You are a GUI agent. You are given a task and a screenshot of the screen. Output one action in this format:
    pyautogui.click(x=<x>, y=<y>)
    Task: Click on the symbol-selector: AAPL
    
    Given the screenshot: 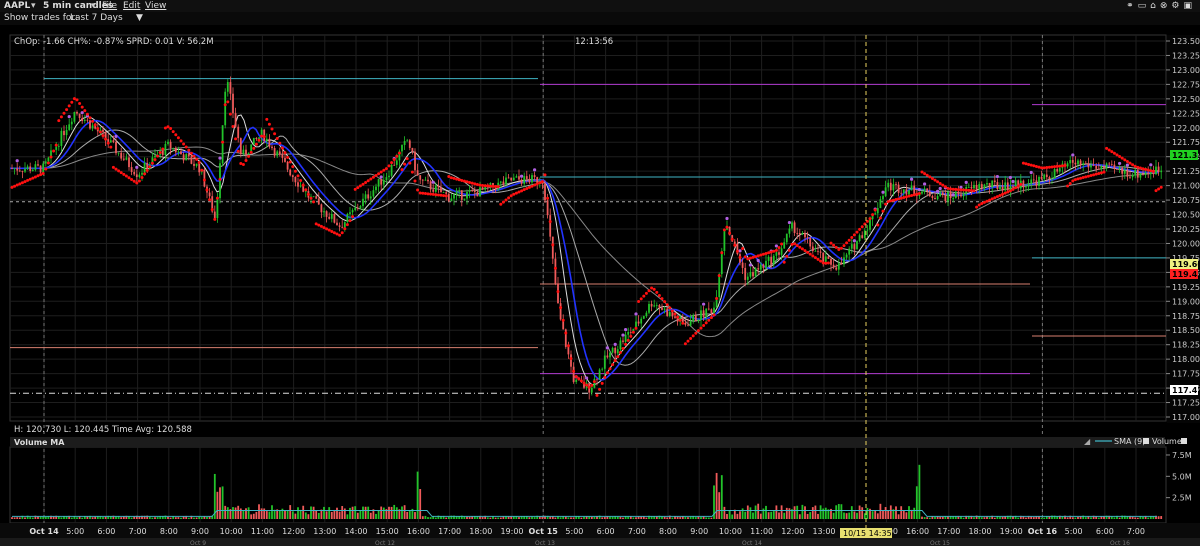 What is the action you would take?
    pyautogui.click(x=17, y=6)
    